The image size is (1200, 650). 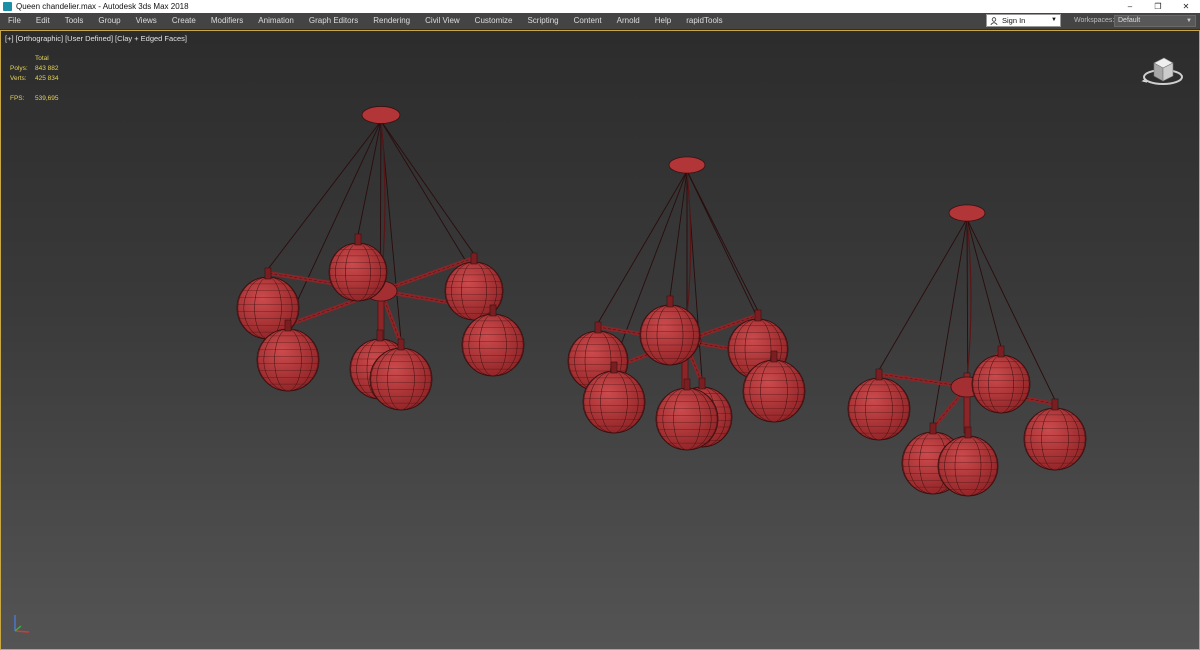 I want to click on menu-item-tools: Tools, so click(x=74, y=21).